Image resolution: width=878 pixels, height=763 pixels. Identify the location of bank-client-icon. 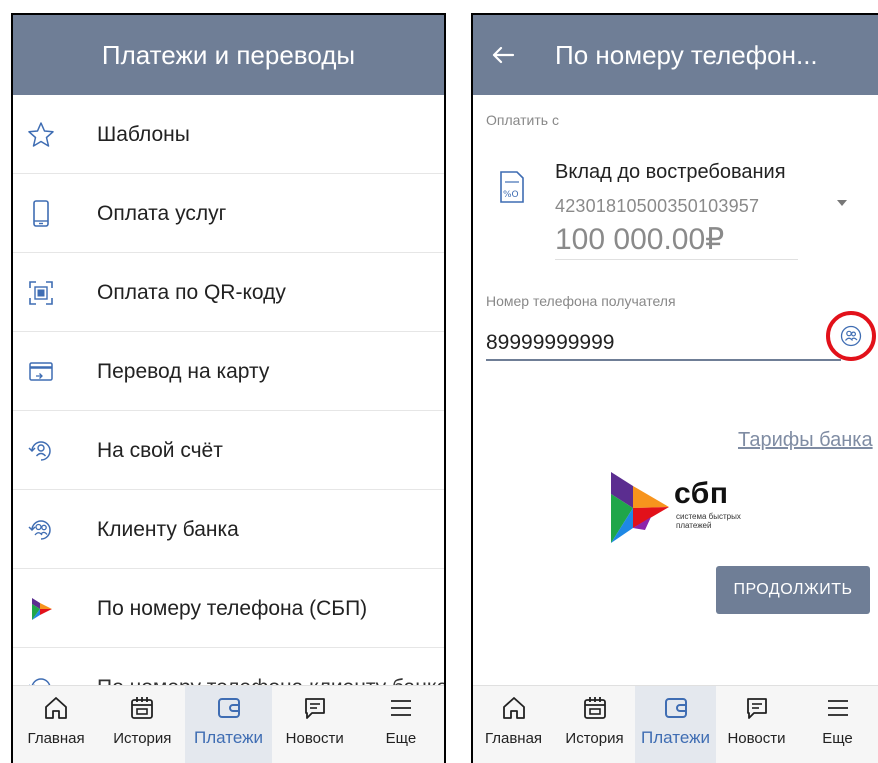
(39, 530).